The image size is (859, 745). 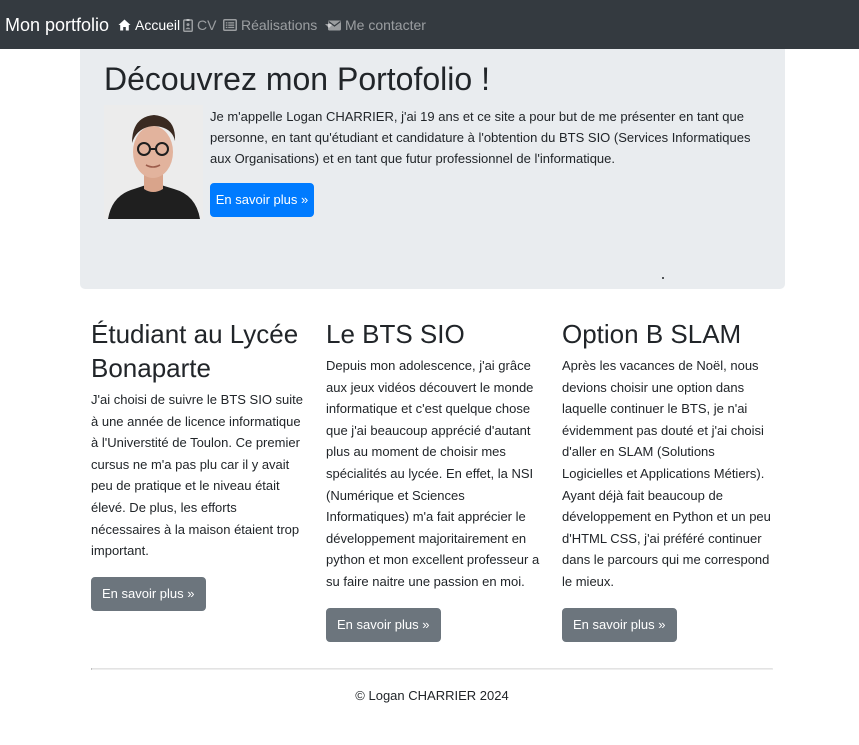 What do you see at coordinates (262, 200) in the screenshot?
I see `jumbotron-learn-more-button: En savoir plus »` at bounding box center [262, 200].